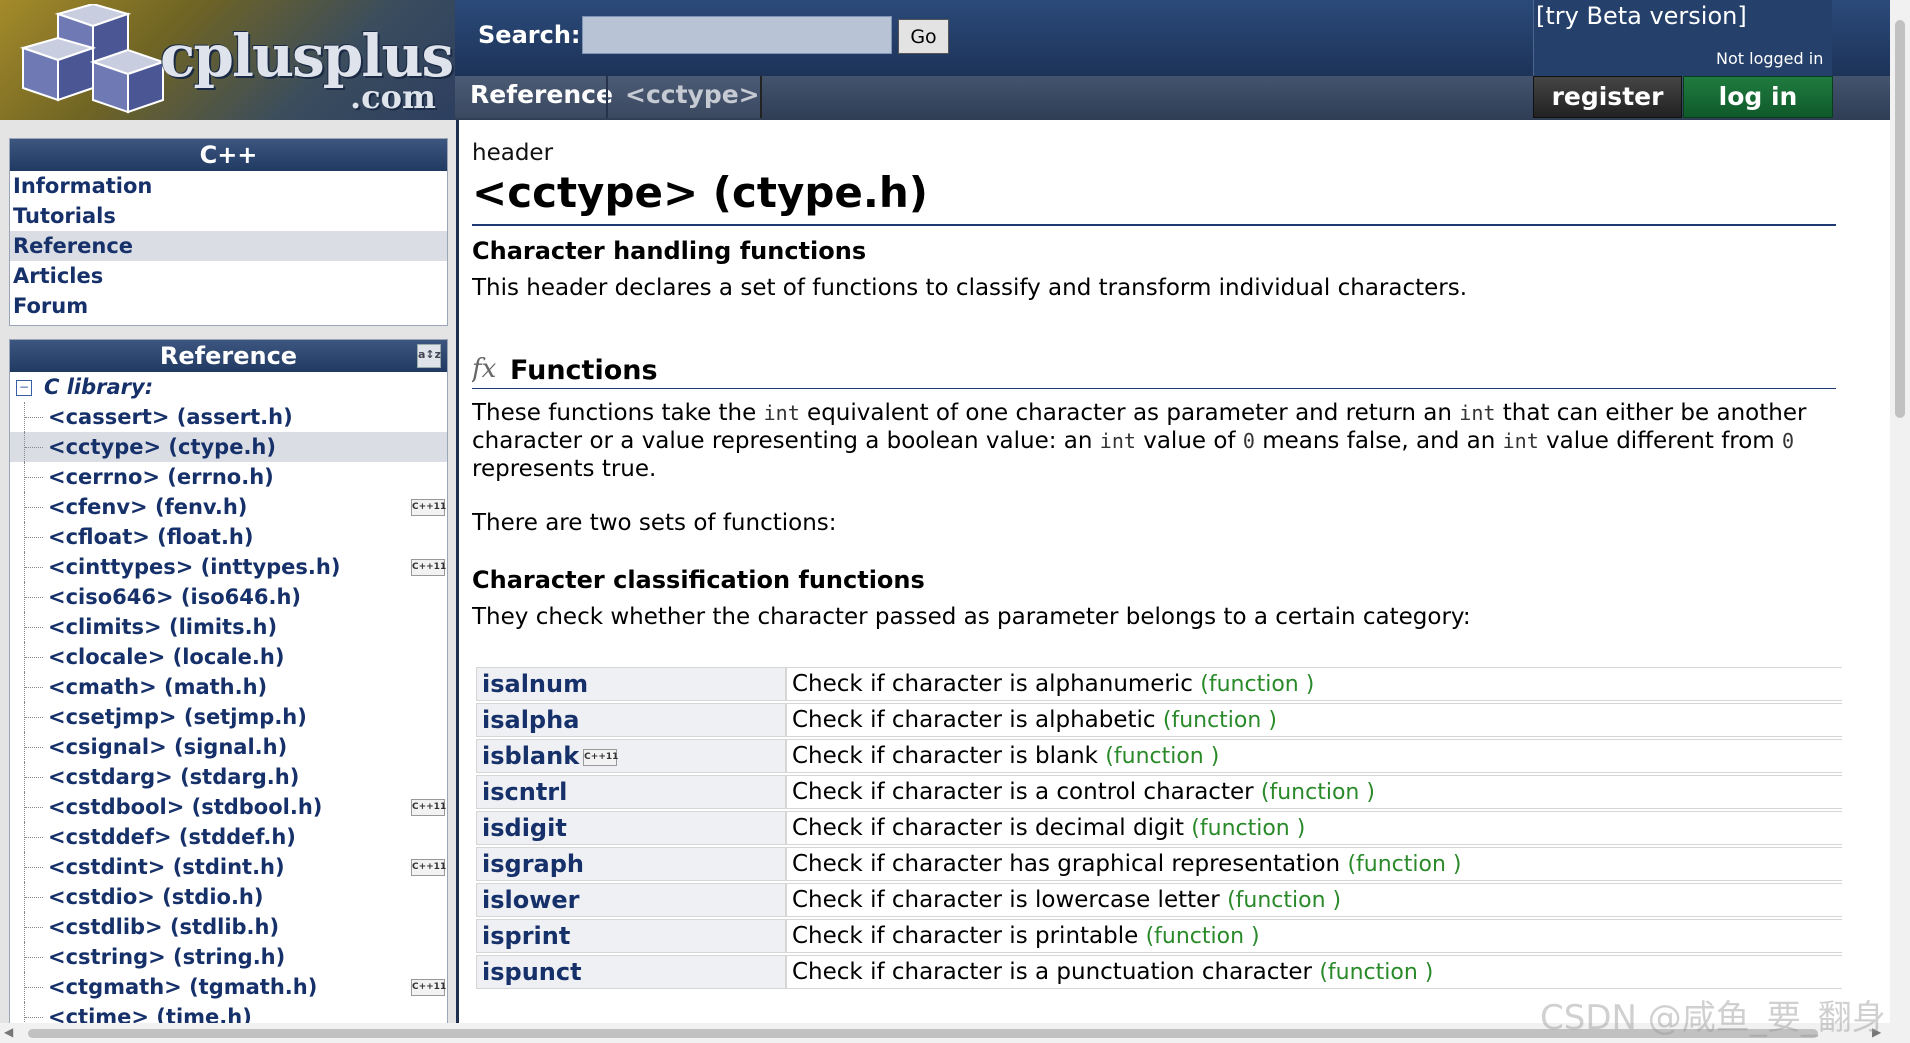  Describe the element at coordinates (631, 828) in the screenshot. I see `function-name-cell: isdigit` at that location.